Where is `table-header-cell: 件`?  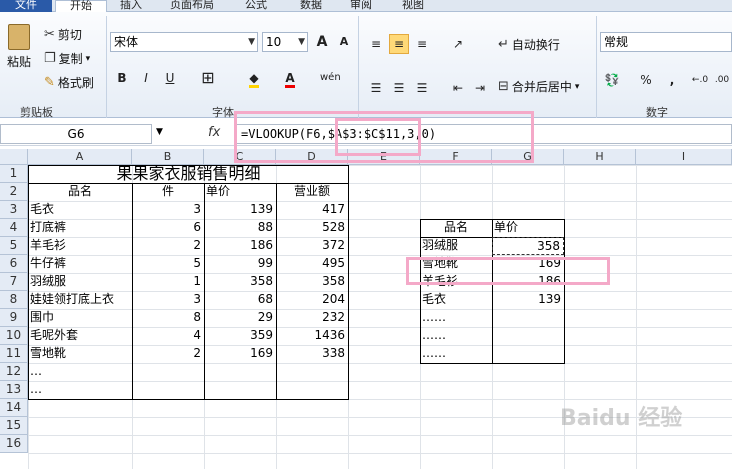
table-header-cell: 件 is located at coordinates (168, 192).